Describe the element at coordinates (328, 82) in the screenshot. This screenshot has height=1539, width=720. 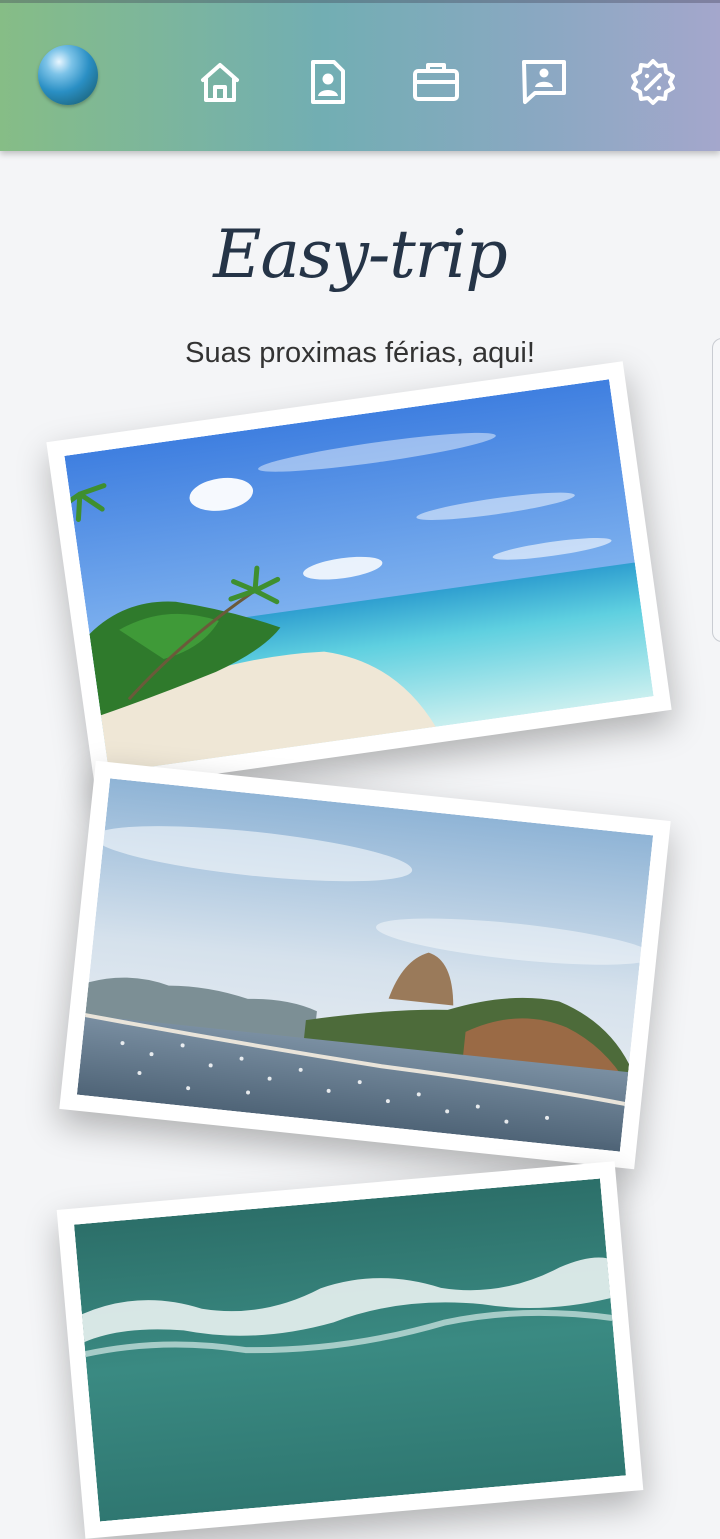
I see `profile-document-icon` at that location.